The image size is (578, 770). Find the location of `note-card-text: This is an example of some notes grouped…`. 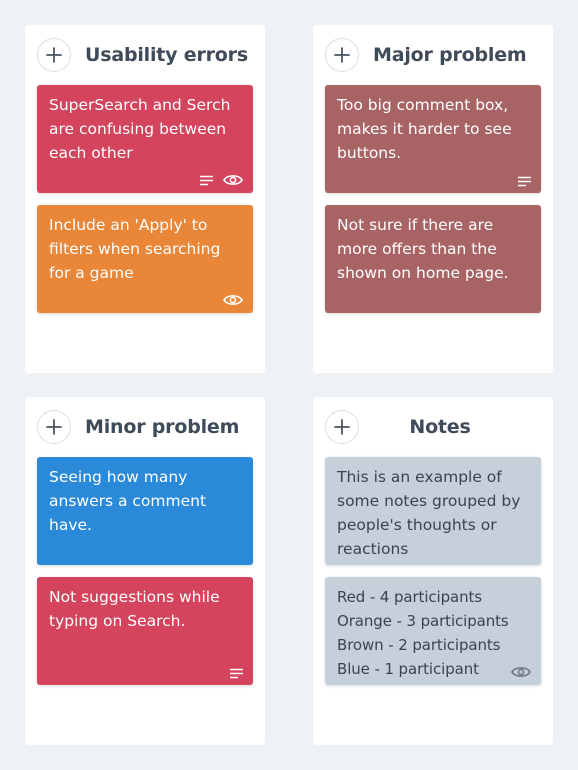

note-card-text: This is an example of some notes grouped… is located at coordinates (429, 513).